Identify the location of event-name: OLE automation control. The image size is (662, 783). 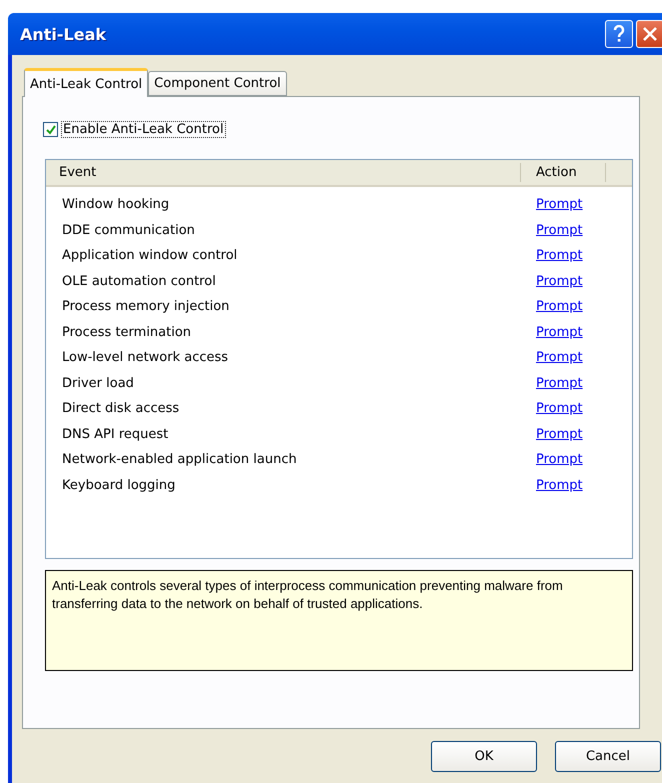
(139, 281).